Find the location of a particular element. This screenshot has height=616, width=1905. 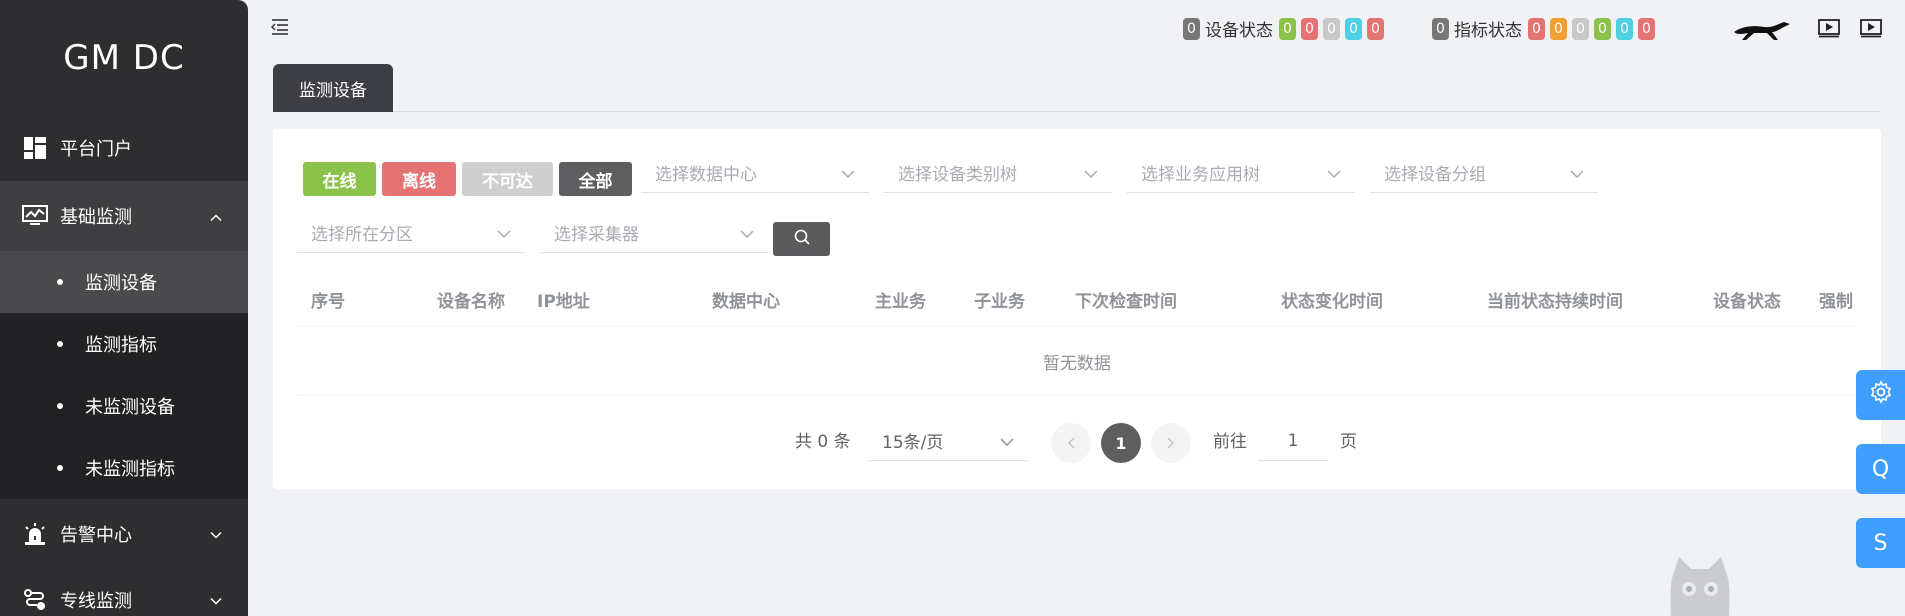

tab-bar: 监测设备 is located at coordinates (1077, 88).